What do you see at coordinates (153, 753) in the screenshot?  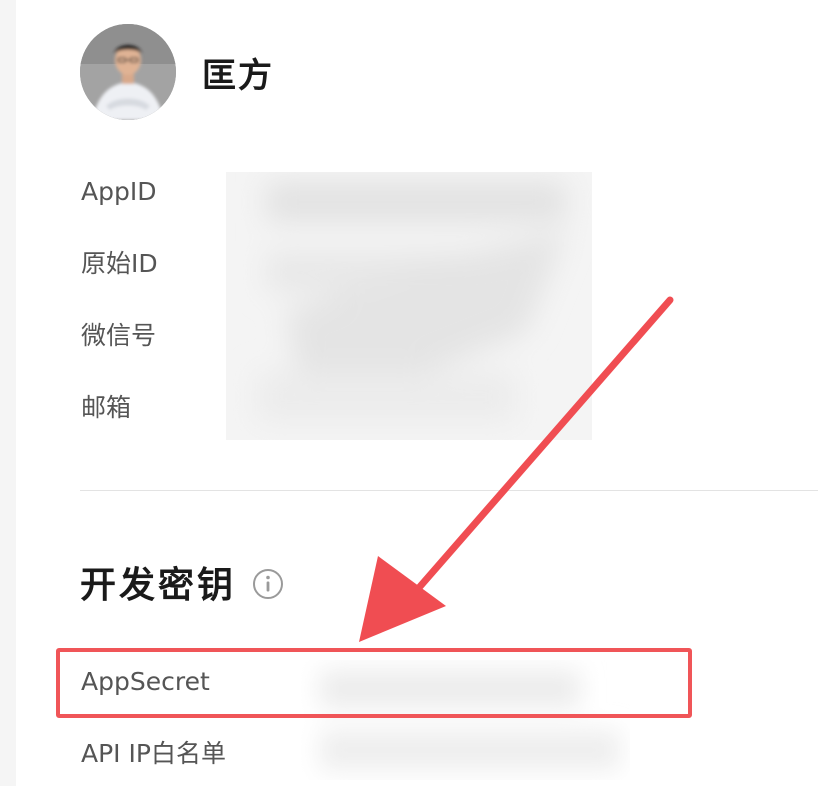 I see `api-ip-whitelist-label: API IP白名单` at bounding box center [153, 753].